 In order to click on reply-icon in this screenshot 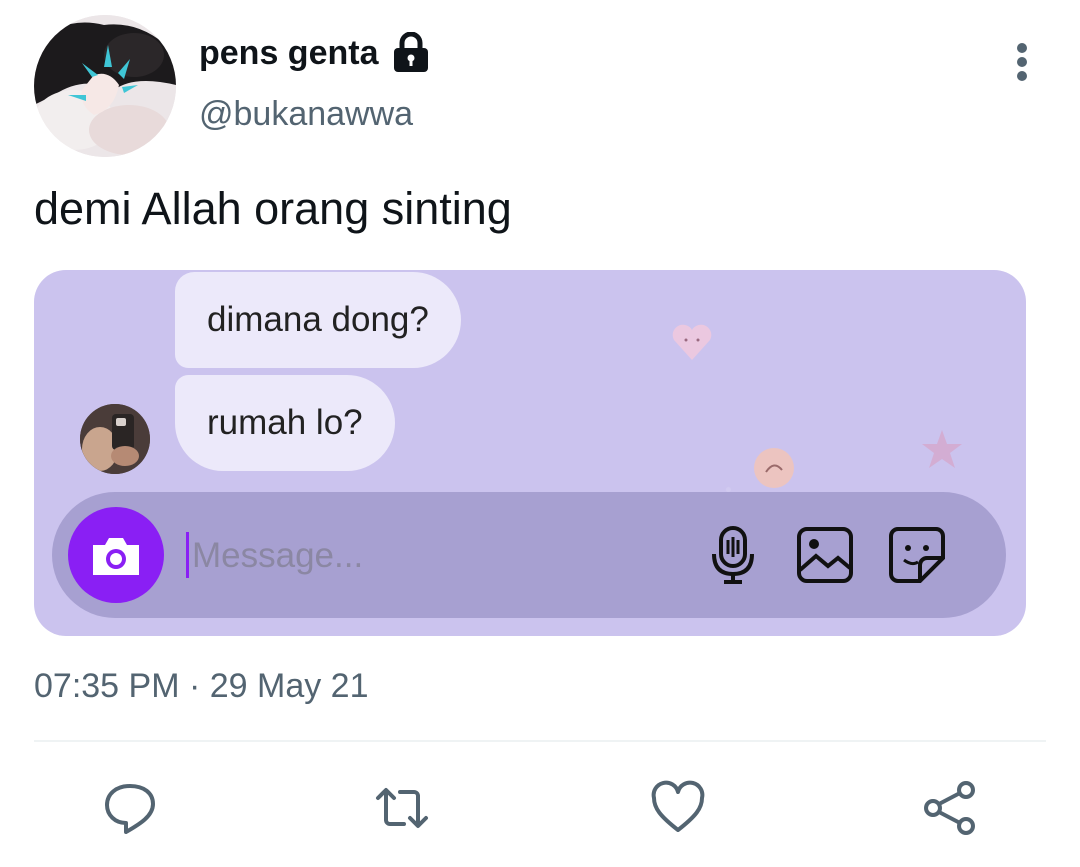, I will do `click(130, 808)`.